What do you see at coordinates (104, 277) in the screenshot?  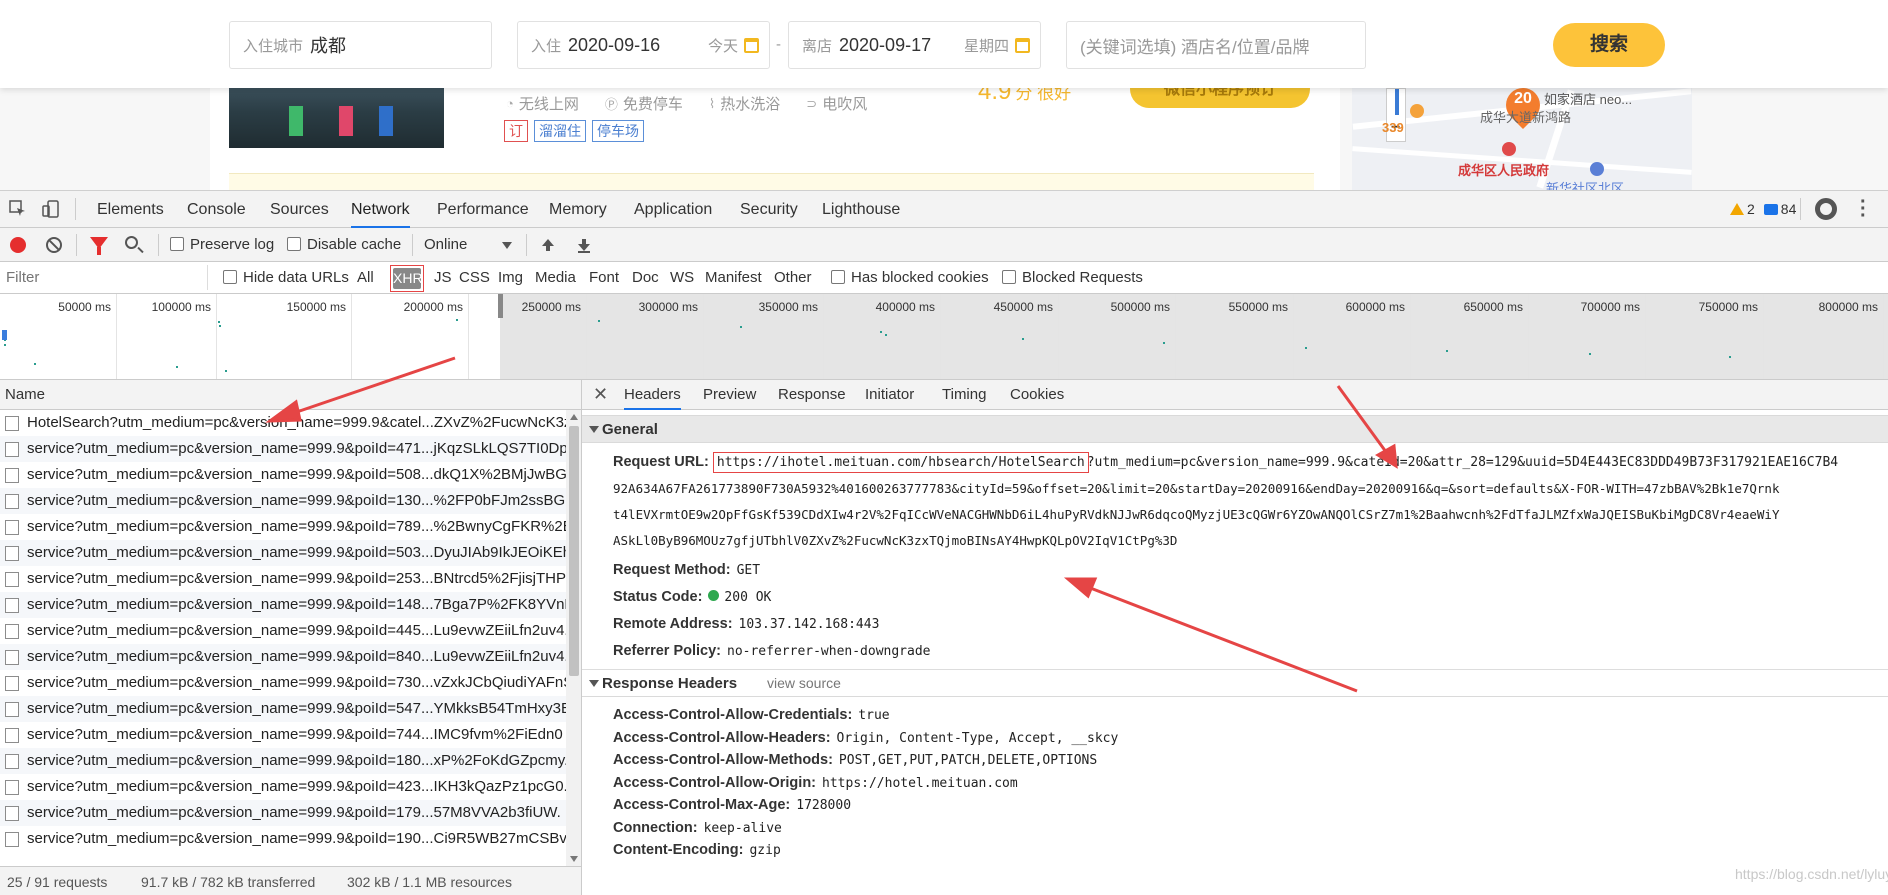 I see `filter-input` at bounding box center [104, 277].